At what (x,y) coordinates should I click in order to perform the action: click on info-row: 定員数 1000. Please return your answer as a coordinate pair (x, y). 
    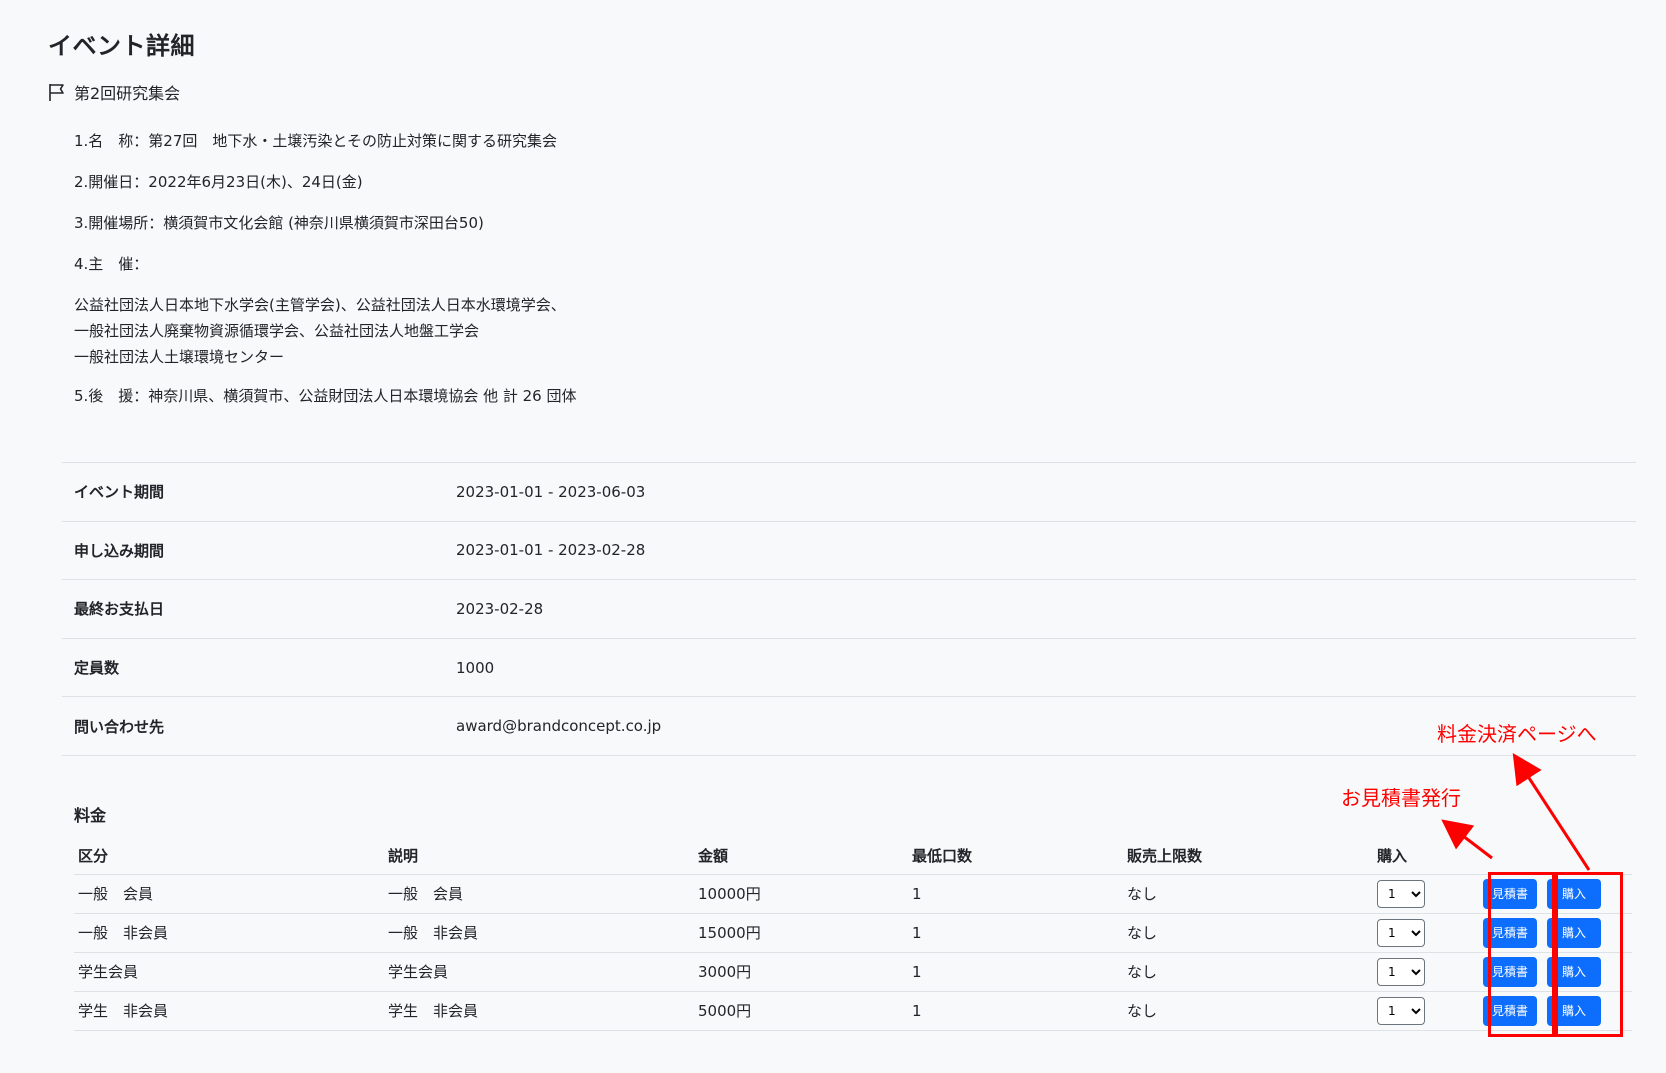
    Looking at the image, I should click on (849, 667).